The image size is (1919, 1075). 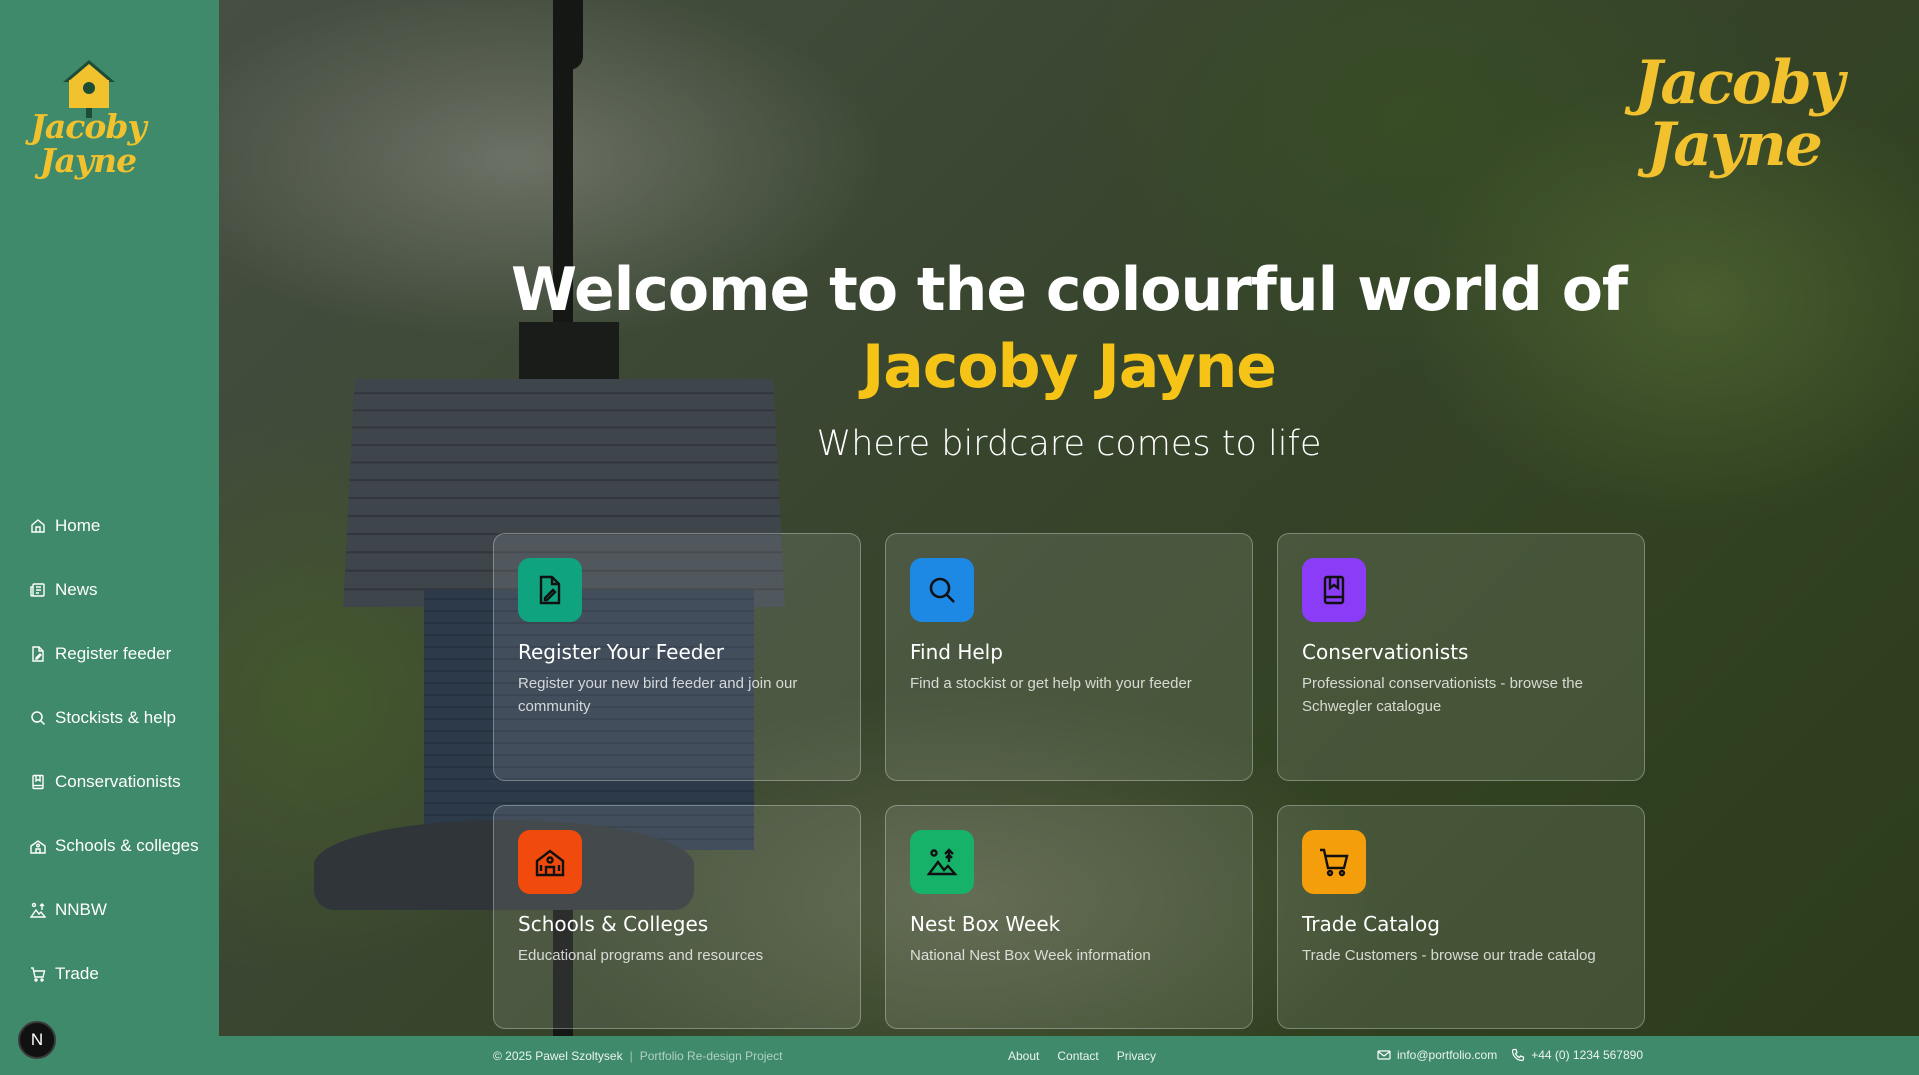 I want to click on sidebar-item-home: Home, so click(x=120, y=526).